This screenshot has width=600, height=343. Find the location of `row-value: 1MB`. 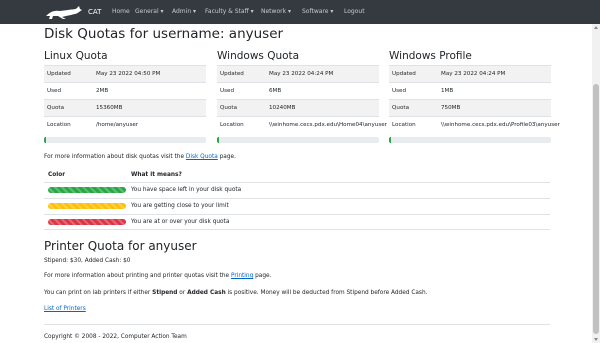

row-value: 1MB is located at coordinates (447, 91).